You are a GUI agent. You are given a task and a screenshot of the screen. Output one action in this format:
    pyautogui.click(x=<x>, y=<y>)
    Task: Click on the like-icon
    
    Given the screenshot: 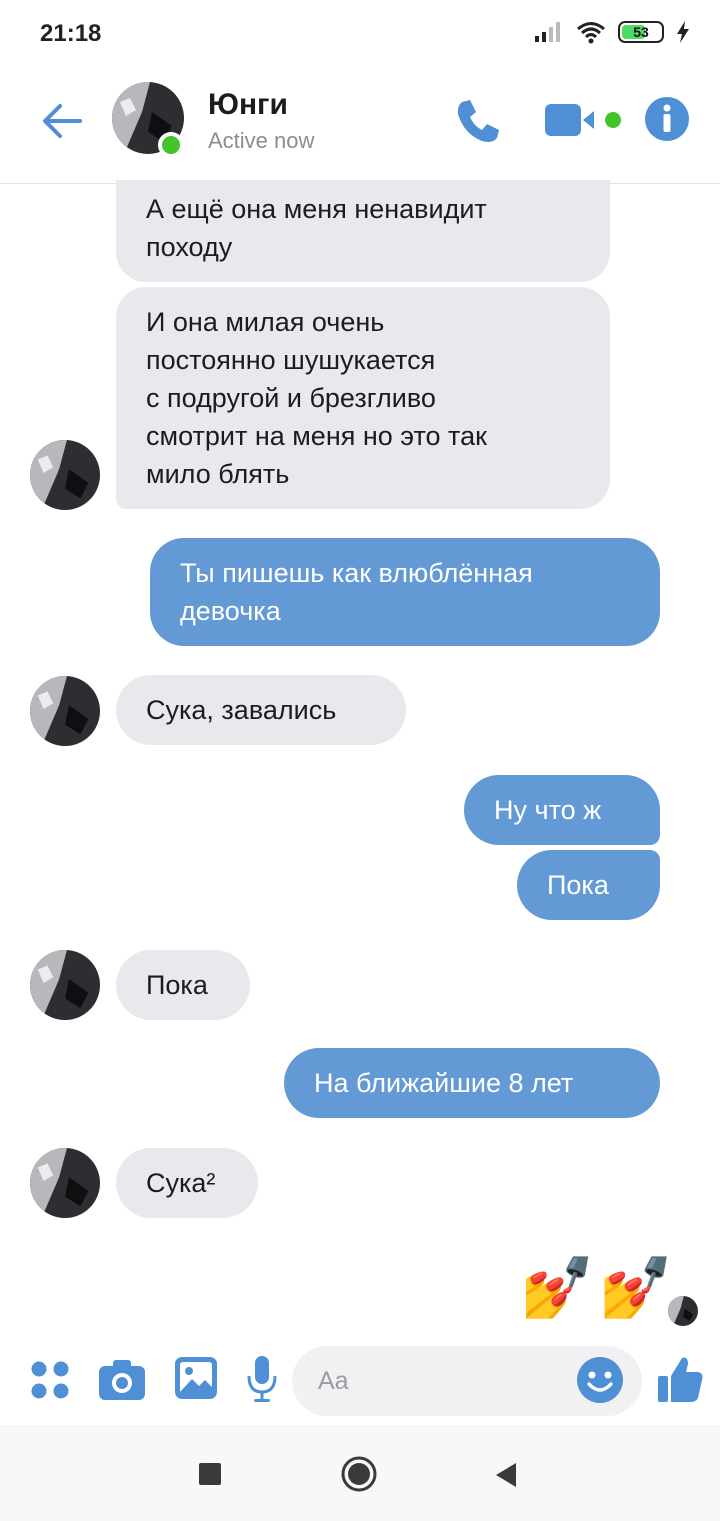 What is the action you would take?
    pyautogui.click(x=680, y=1379)
    